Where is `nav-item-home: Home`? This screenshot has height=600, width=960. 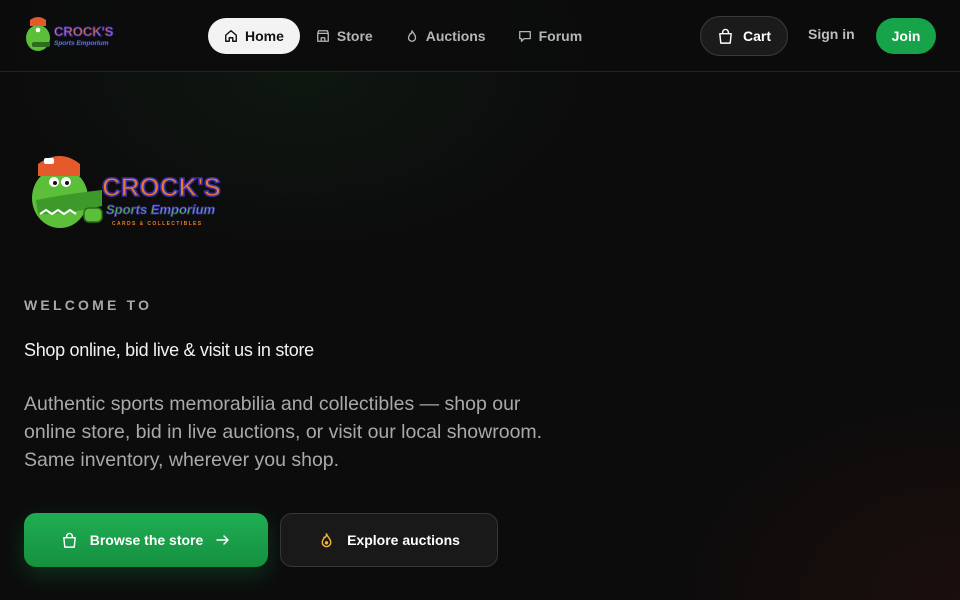
nav-item-home: Home is located at coordinates (254, 36).